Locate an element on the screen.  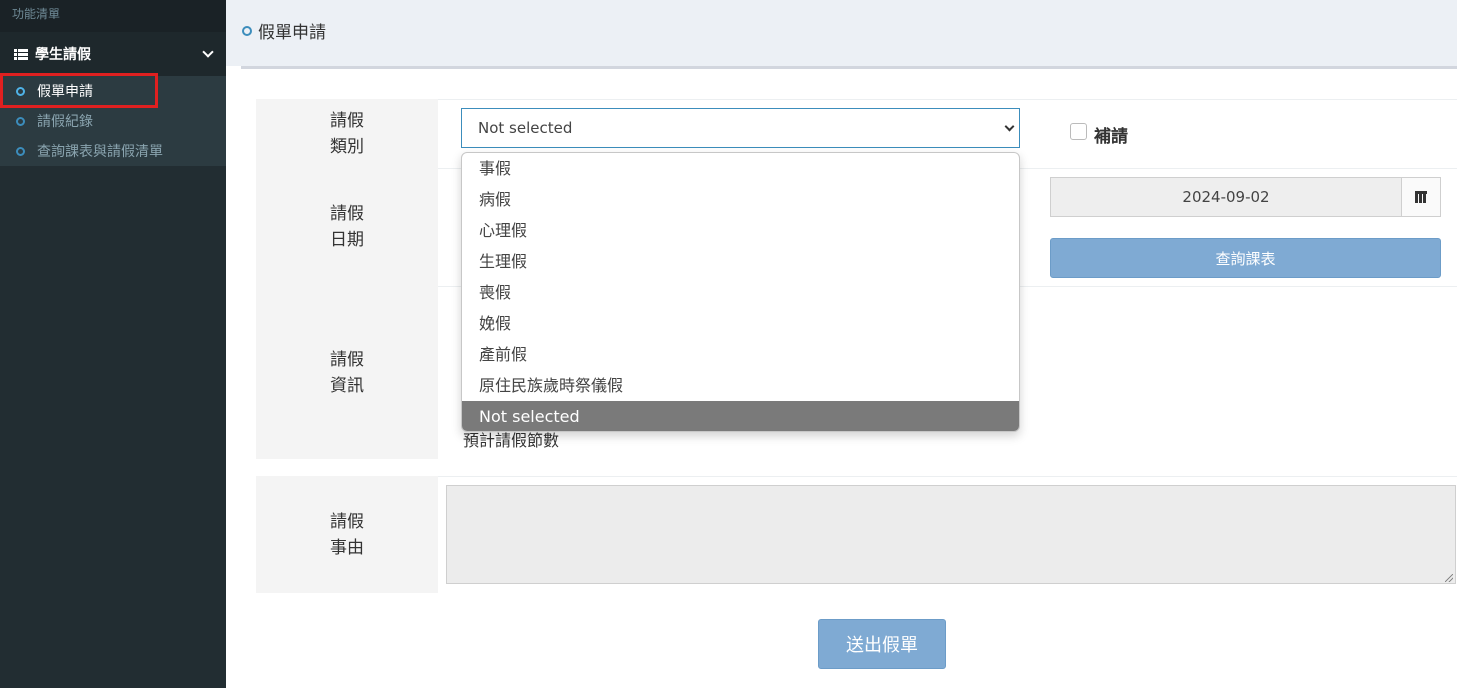
sidebar-header: 功能清單 is located at coordinates (113, 16).